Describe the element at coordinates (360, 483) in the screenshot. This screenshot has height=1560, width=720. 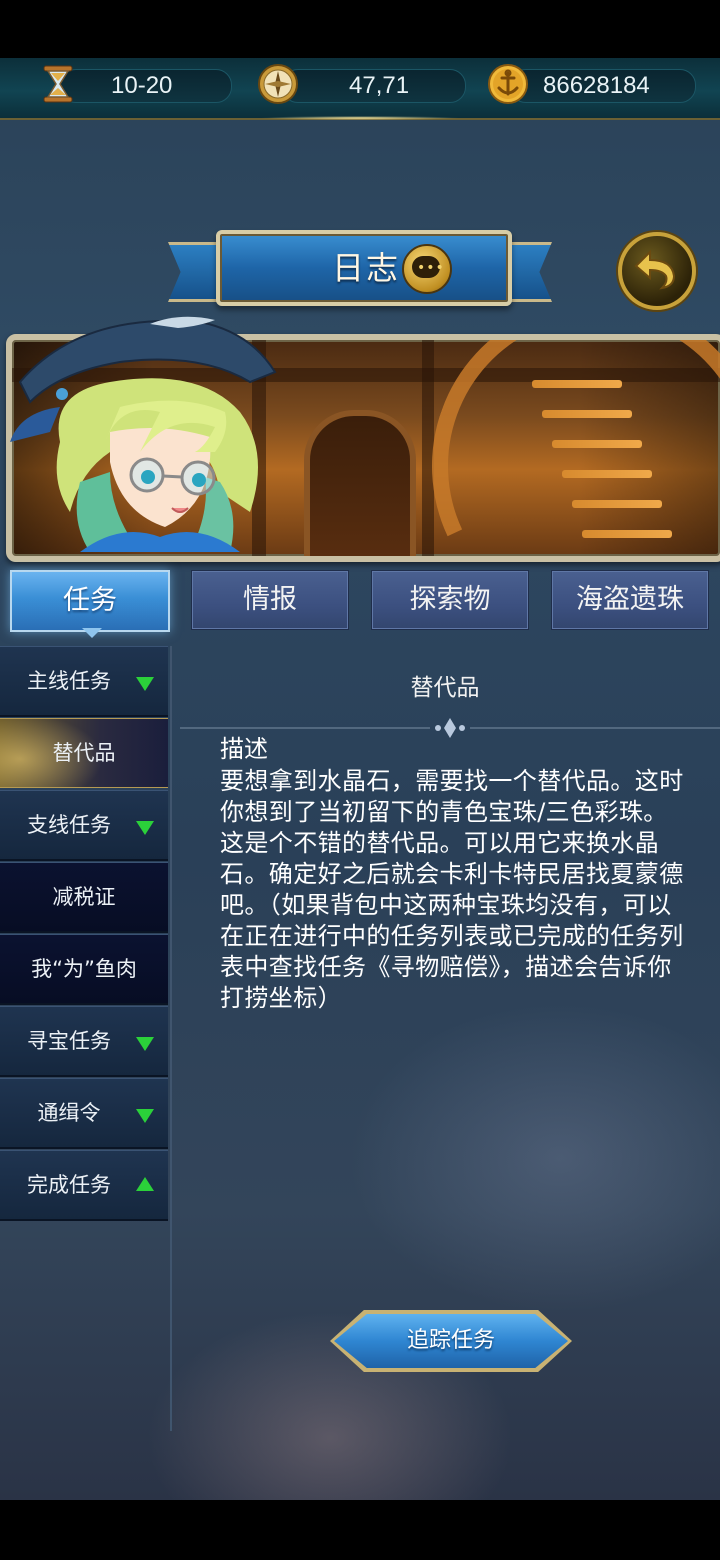
I see `doorway-arch` at that location.